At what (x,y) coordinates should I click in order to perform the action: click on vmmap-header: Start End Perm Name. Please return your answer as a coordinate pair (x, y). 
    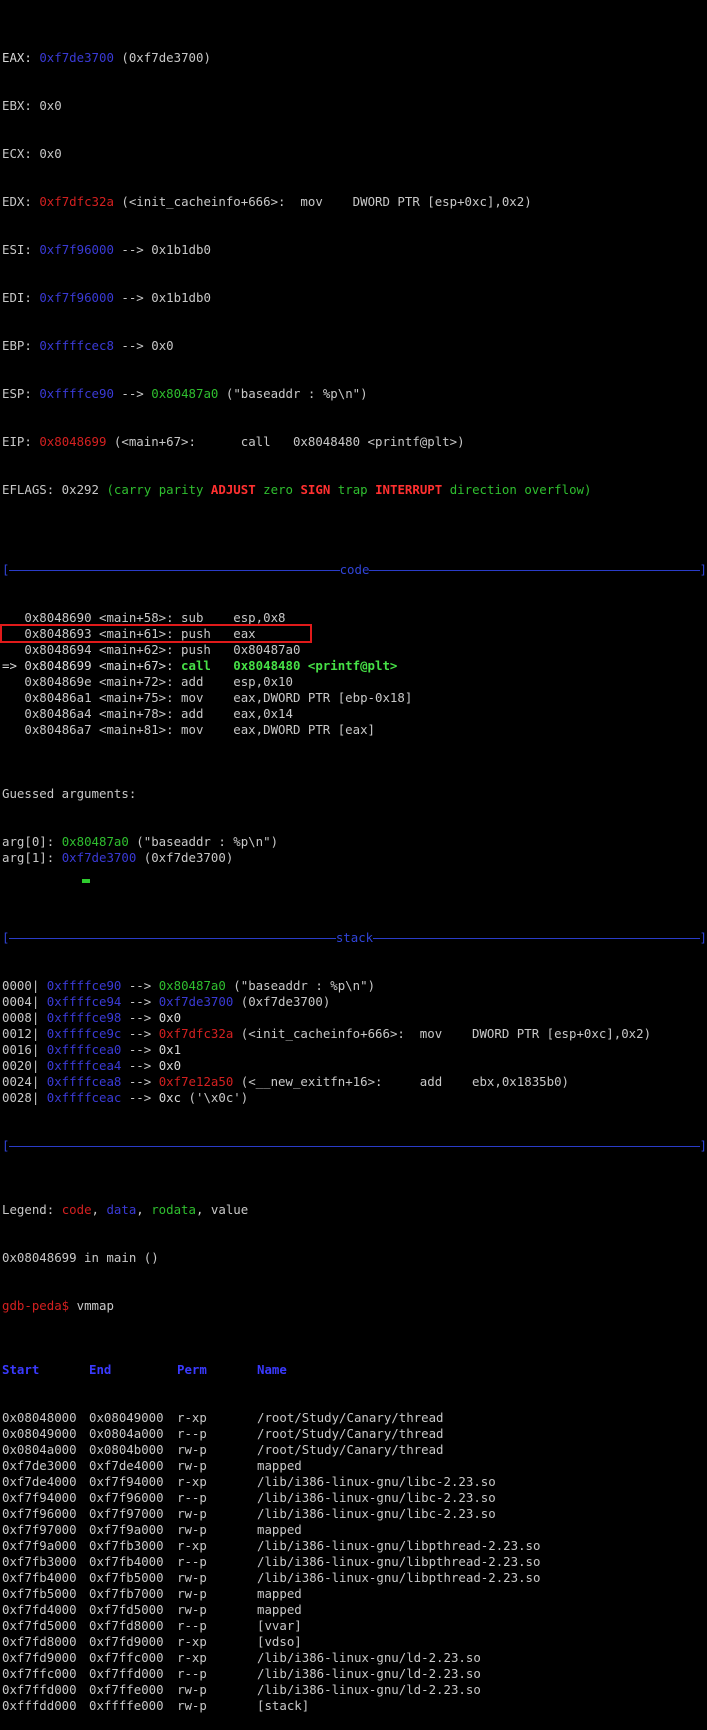
    Looking at the image, I should click on (354, 1370).